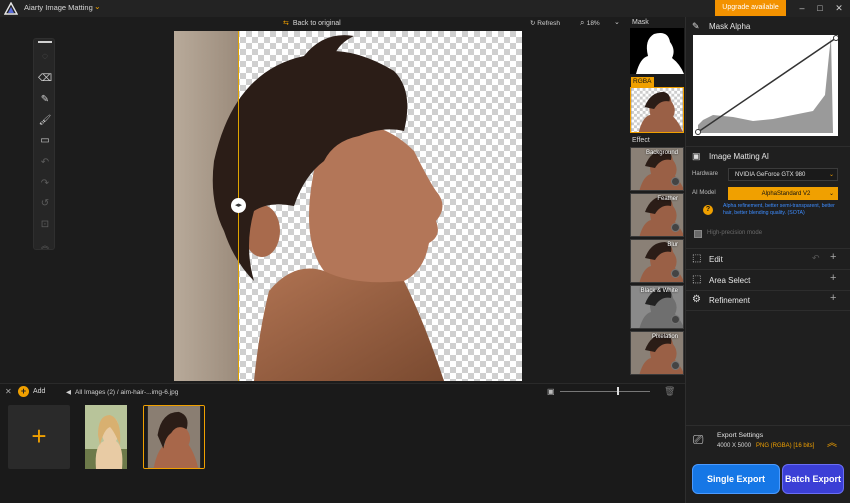 The image size is (850, 503). Describe the element at coordinates (672, 245) in the screenshot. I see `effect-label-text: Blur` at that location.